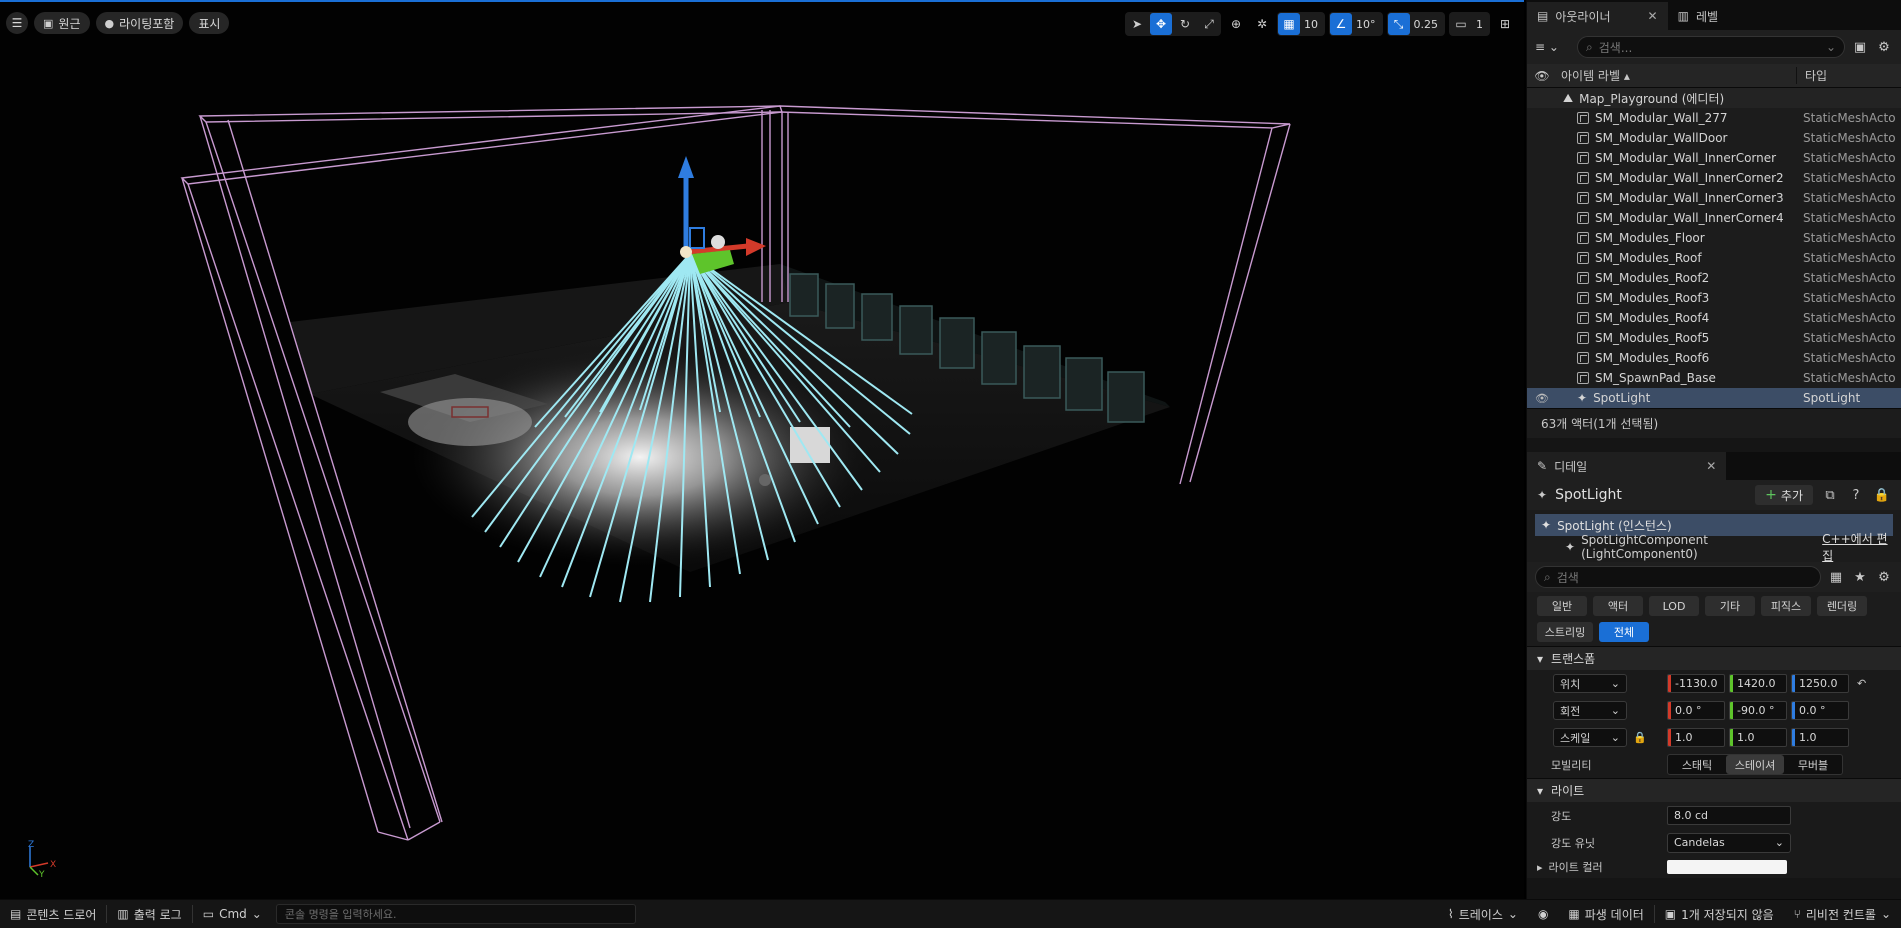 The width and height of the screenshot is (1901, 928). Describe the element at coordinates (1696, 737) in the screenshot. I see `scale-x-field: 1.0` at that location.